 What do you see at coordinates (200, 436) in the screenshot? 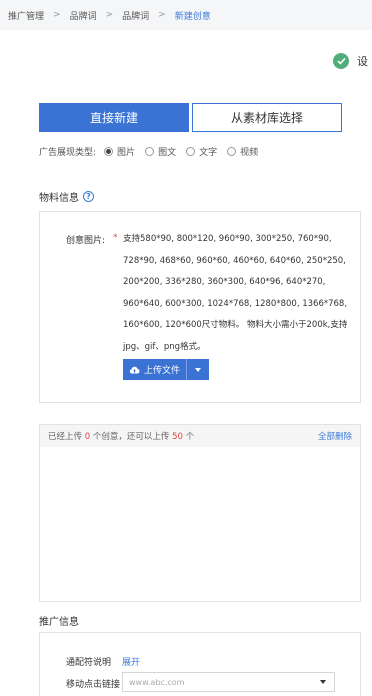
I see `uploaded-list-header: 已经上传 0 个创意，还可以上传 50 个 全部删除` at bounding box center [200, 436].